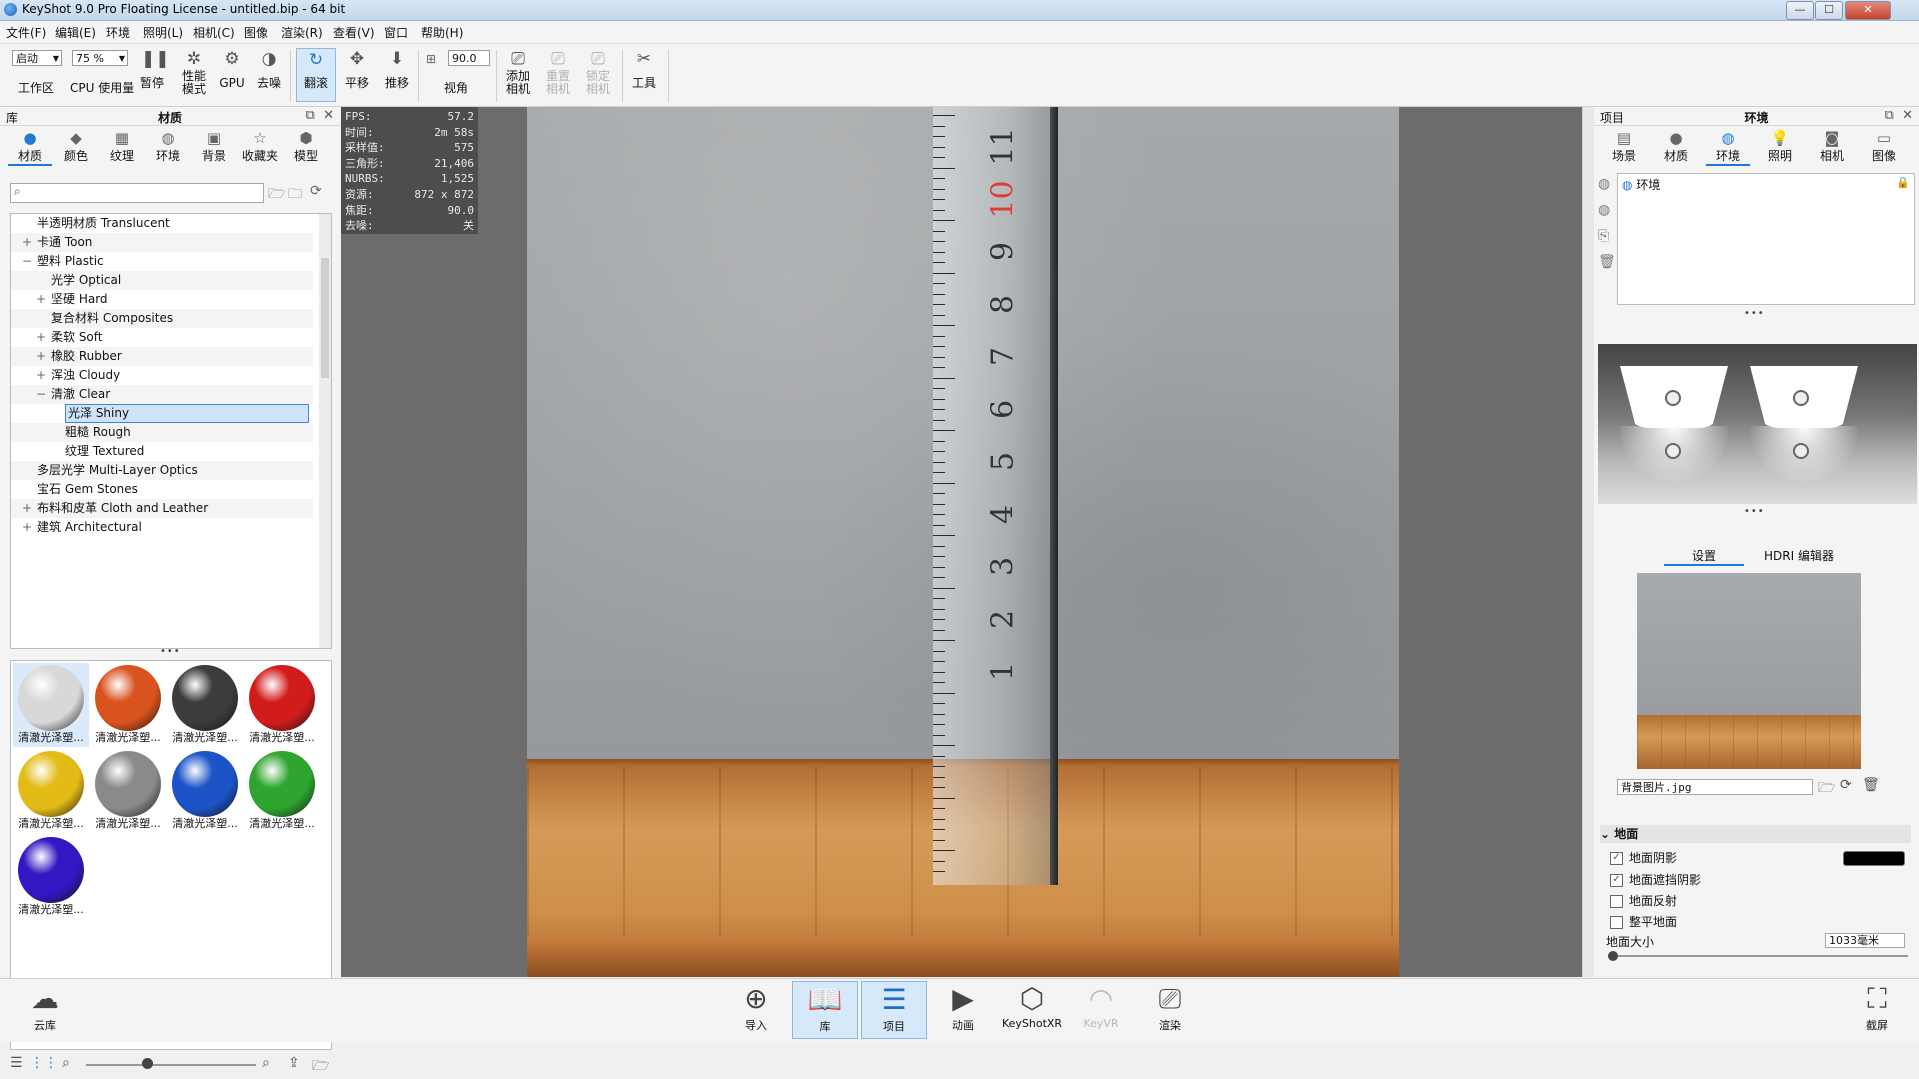 The image size is (1919, 1079). What do you see at coordinates (1604, 184) in the screenshot?
I see `add-environment-icon: ◍` at bounding box center [1604, 184].